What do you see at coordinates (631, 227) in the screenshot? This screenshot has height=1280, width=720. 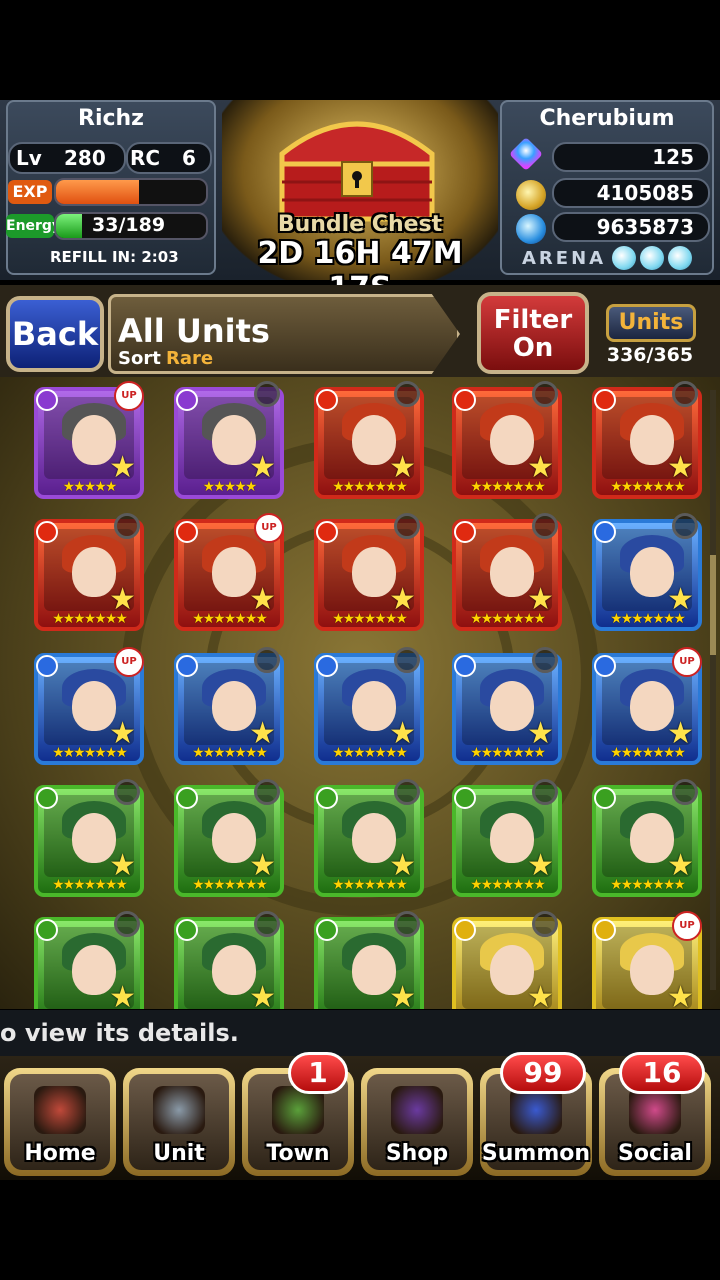 I see `karma-value: 9635873` at bounding box center [631, 227].